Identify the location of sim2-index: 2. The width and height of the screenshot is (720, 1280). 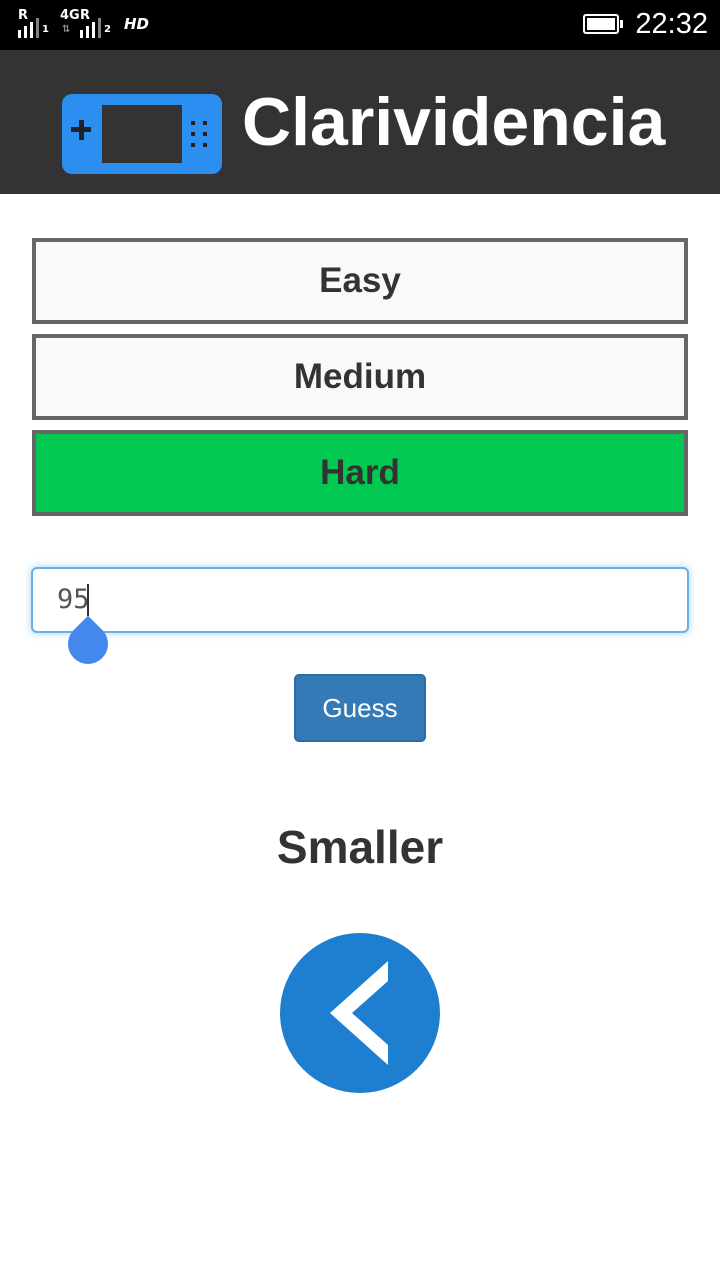
(107, 29).